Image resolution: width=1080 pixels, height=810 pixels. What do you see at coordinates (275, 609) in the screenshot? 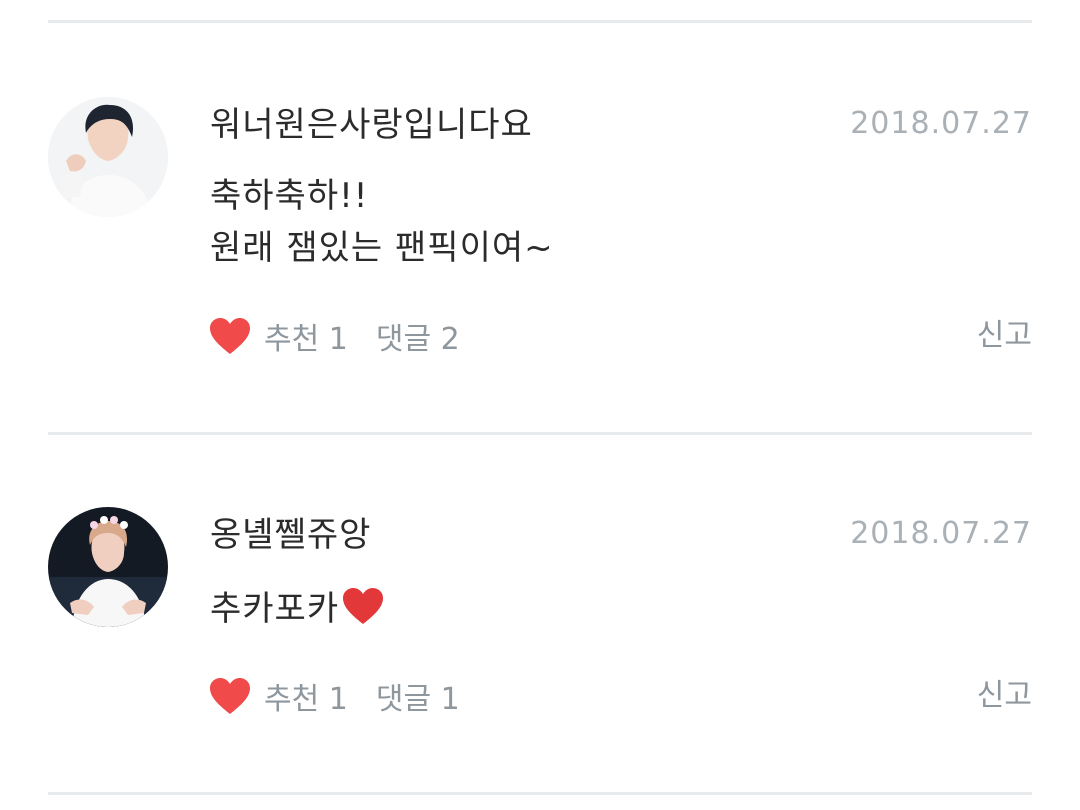
I see `comment-body-text: 추카포카` at bounding box center [275, 609].